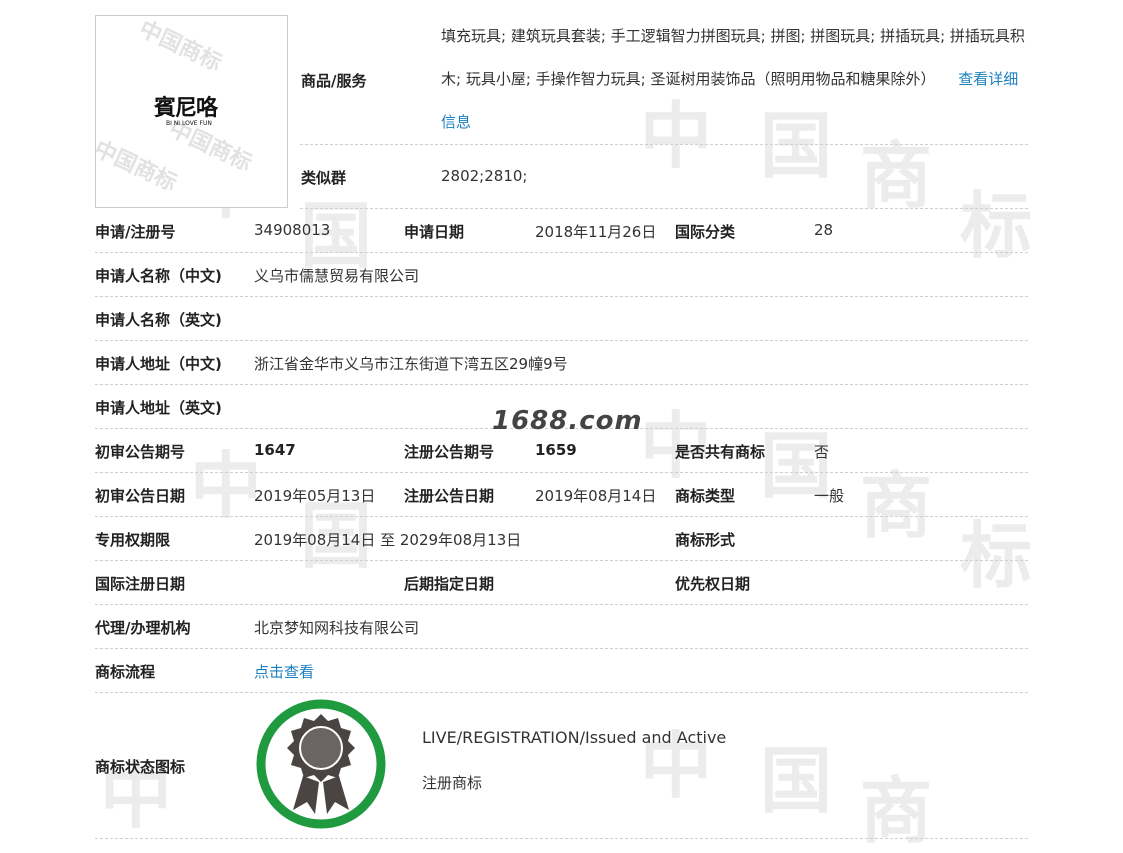  Describe the element at coordinates (140, 584) in the screenshot. I see `intl-reg-date-label: 国际注册日期` at that location.